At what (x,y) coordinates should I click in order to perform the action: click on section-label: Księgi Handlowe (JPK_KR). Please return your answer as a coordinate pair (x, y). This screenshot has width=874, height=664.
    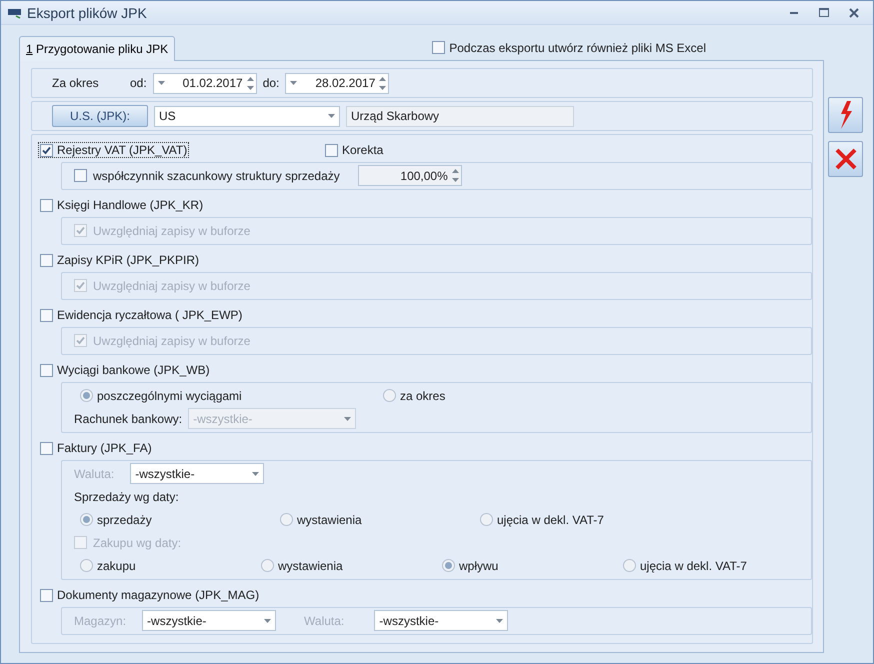
    Looking at the image, I should click on (130, 205).